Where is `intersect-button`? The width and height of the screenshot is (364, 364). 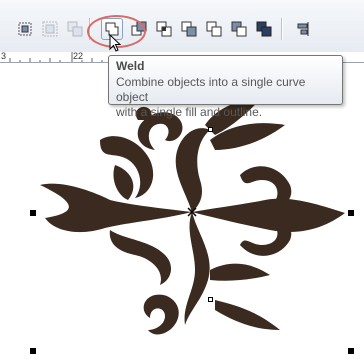 intersect-button is located at coordinates (164, 29).